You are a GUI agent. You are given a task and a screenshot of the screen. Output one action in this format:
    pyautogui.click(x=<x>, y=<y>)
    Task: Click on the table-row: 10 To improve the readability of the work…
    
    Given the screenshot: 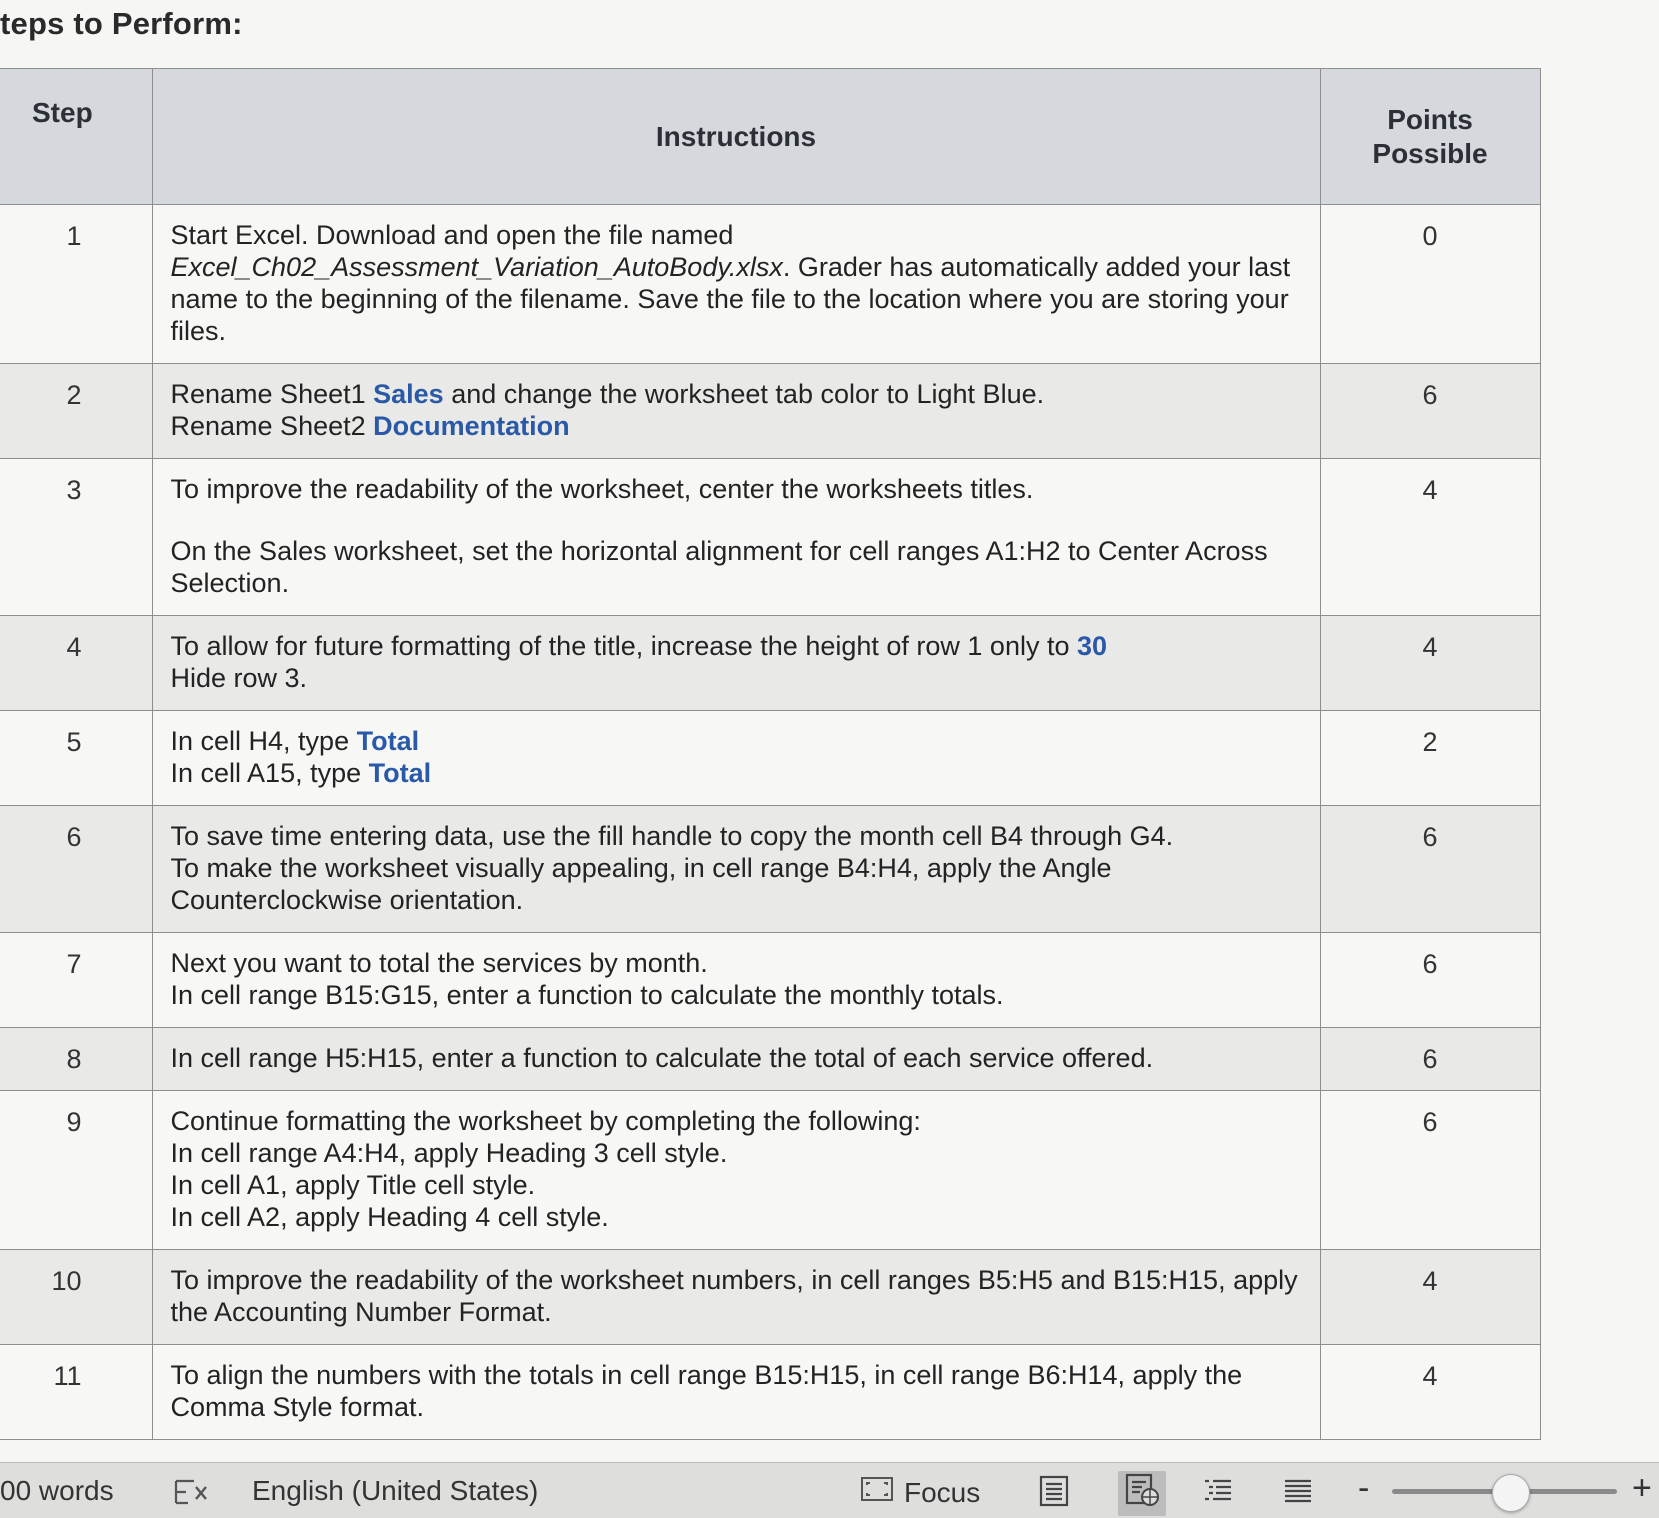 What is the action you would take?
    pyautogui.click(x=770, y=1297)
    